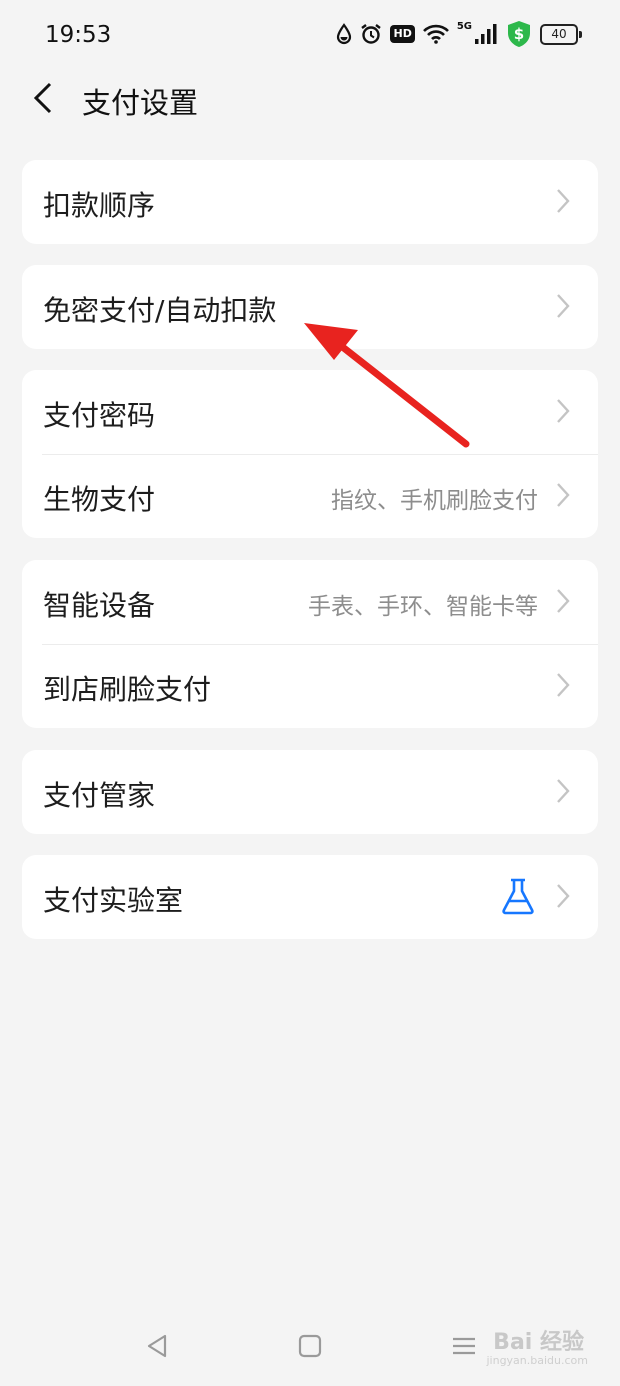 This screenshot has height=1386, width=620. I want to click on settings-card-payment-lab: 支付实验室, so click(310, 897).